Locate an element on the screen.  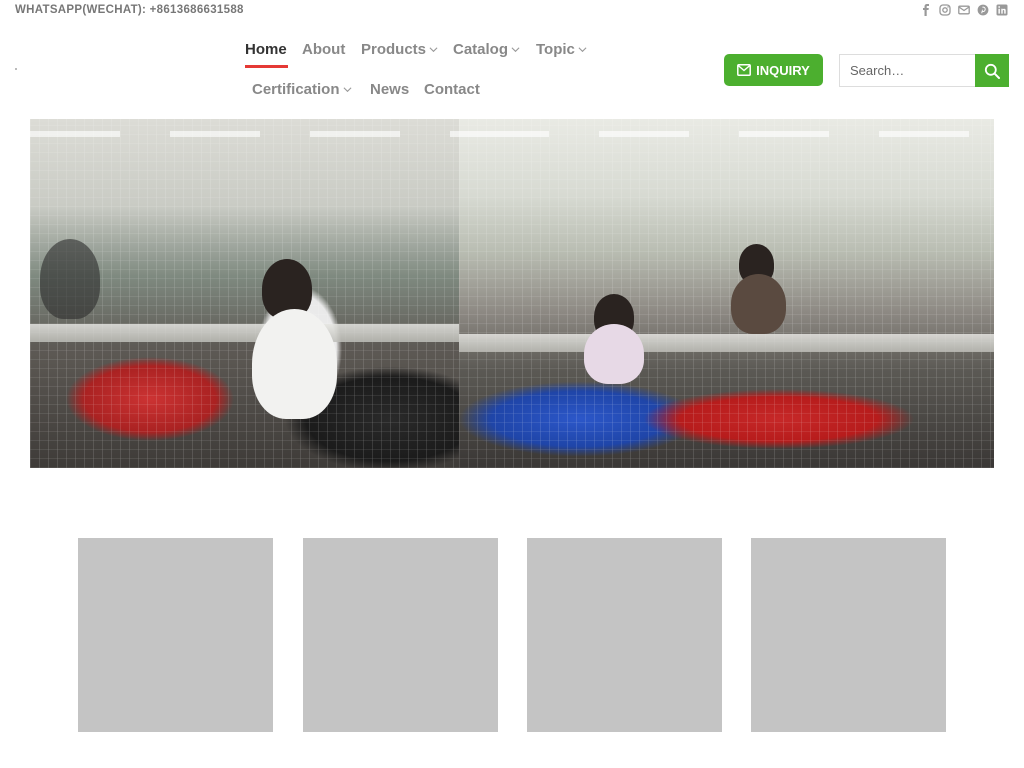
nav-contact-label: Contact is located at coordinates (452, 89).